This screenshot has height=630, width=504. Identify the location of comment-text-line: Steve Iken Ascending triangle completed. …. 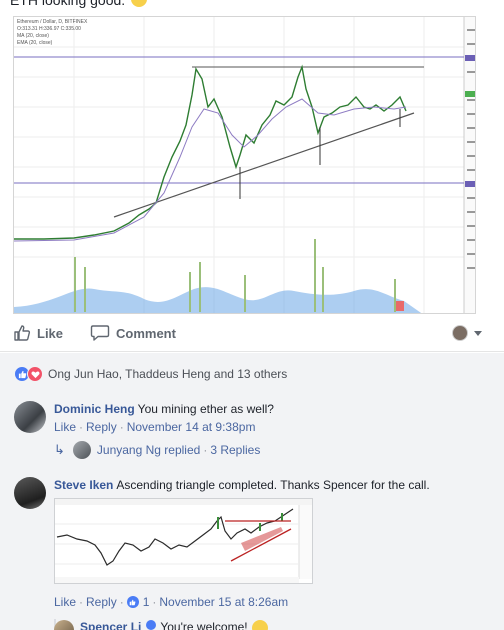
(242, 485).